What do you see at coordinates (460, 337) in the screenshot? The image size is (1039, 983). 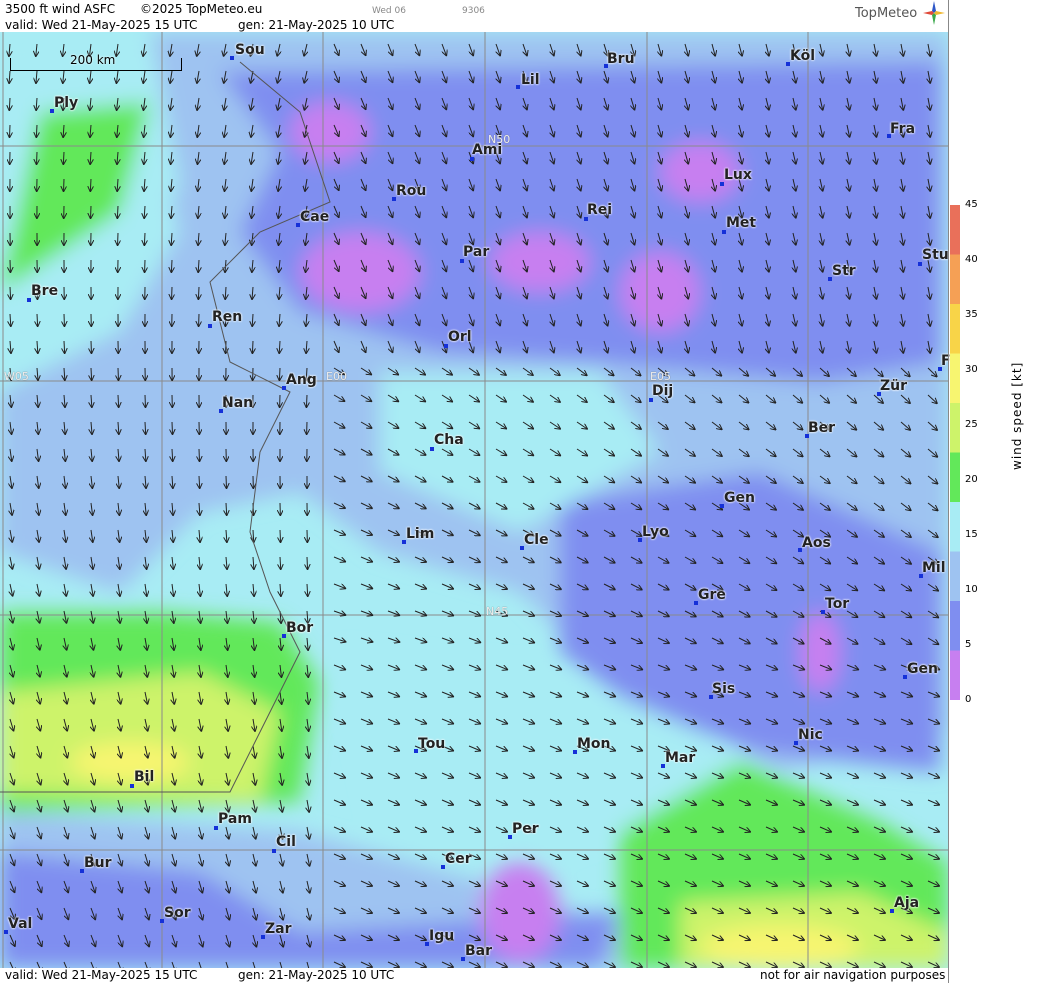 I see `city-label: Orl` at bounding box center [460, 337].